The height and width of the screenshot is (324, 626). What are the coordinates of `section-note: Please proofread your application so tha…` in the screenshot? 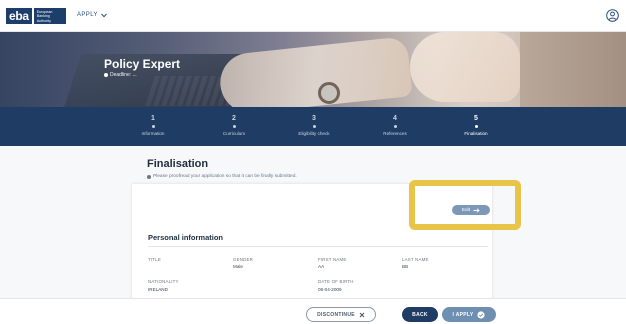 It's located at (222, 176).